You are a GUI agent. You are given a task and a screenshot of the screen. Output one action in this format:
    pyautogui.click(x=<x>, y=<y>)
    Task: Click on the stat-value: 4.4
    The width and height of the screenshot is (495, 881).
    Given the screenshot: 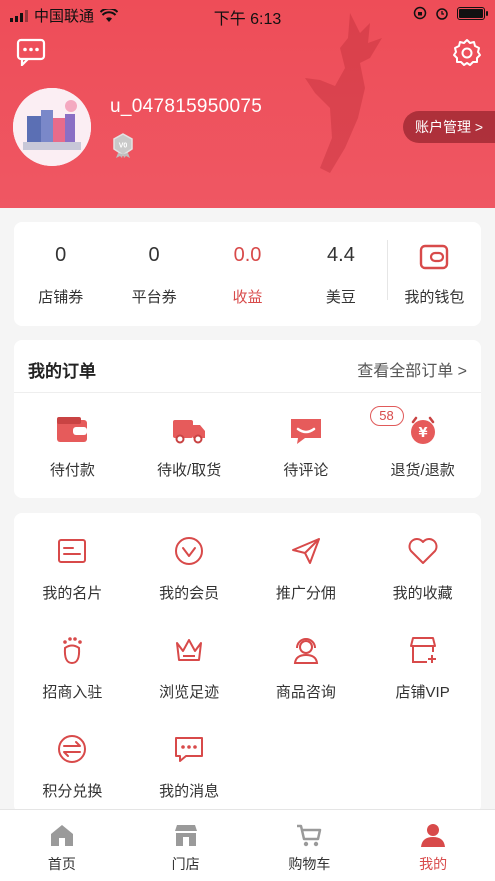 What is the action you would take?
    pyautogui.click(x=341, y=255)
    